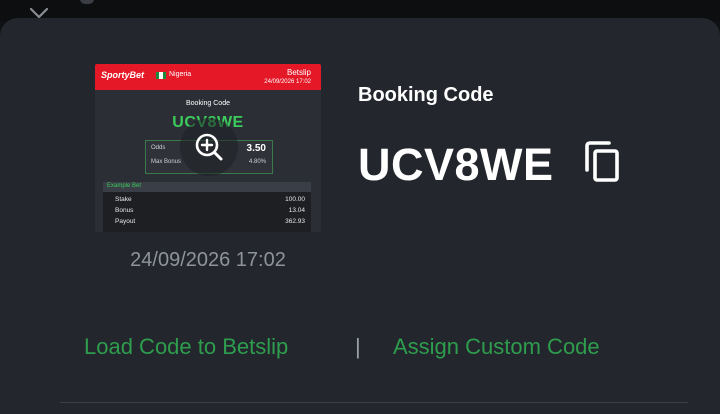 This screenshot has height=414, width=720. What do you see at coordinates (295, 221) in the screenshot?
I see `row-value: 362.93` at bounding box center [295, 221].